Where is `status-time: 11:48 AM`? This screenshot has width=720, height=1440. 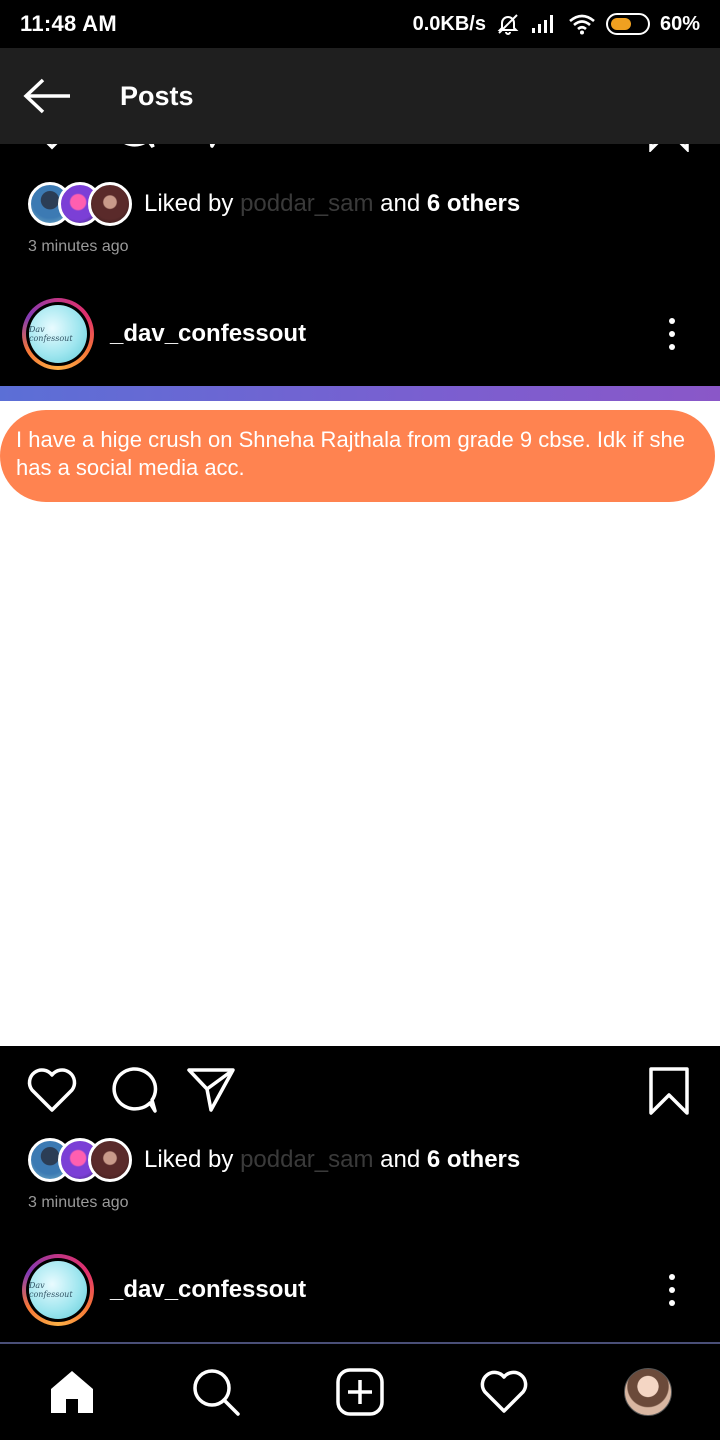 status-time: 11:48 AM is located at coordinates (68, 23).